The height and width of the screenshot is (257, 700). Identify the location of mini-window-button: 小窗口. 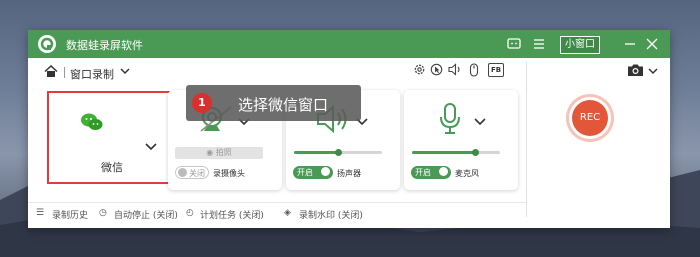
(580, 45).